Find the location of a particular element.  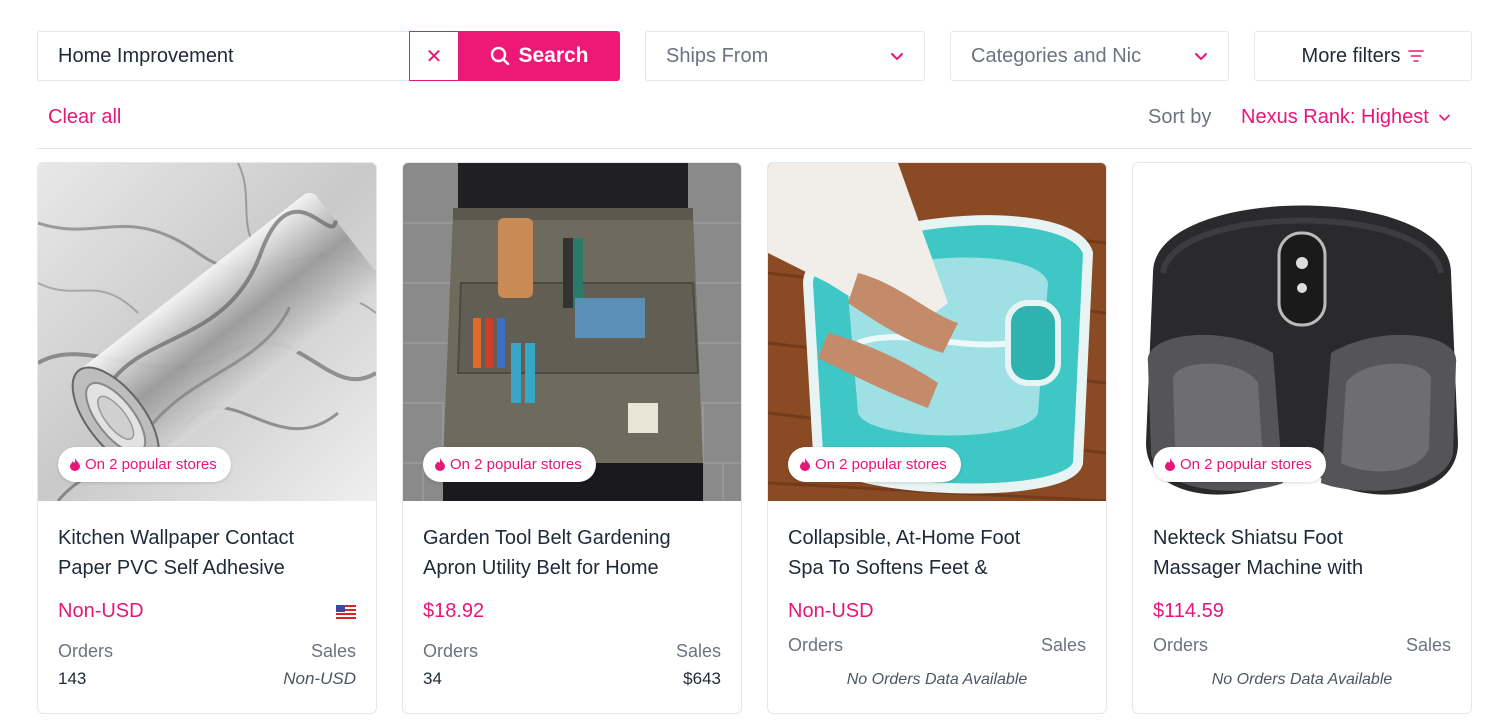

title-line: Paper PVC Self Adhesive is located at coordinates (171, 568).